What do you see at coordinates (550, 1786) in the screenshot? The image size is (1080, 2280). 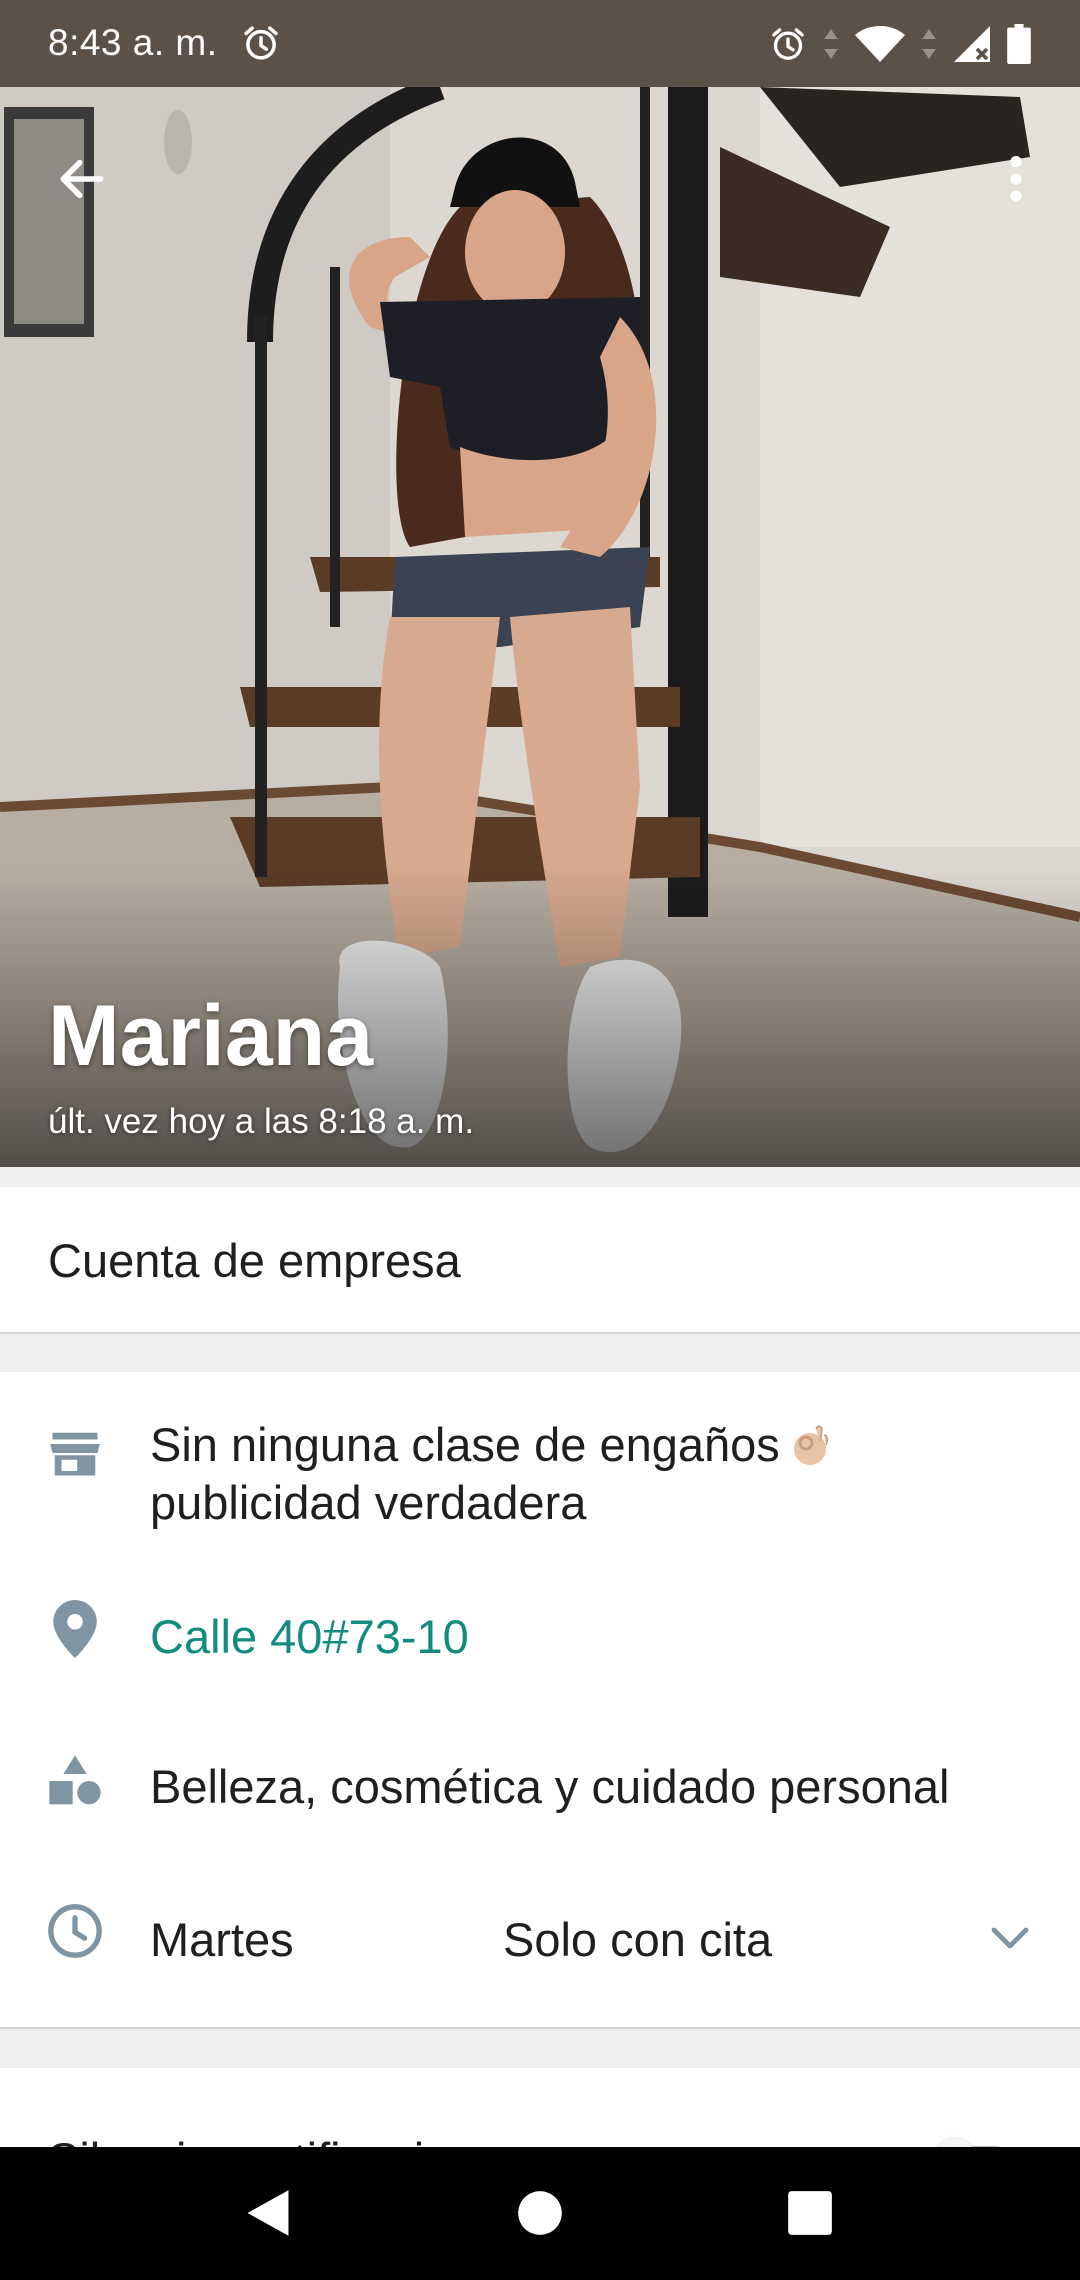 I see `business-category: Belleza, cosmética y cuidado personal` at bounding box center [550, 1786].